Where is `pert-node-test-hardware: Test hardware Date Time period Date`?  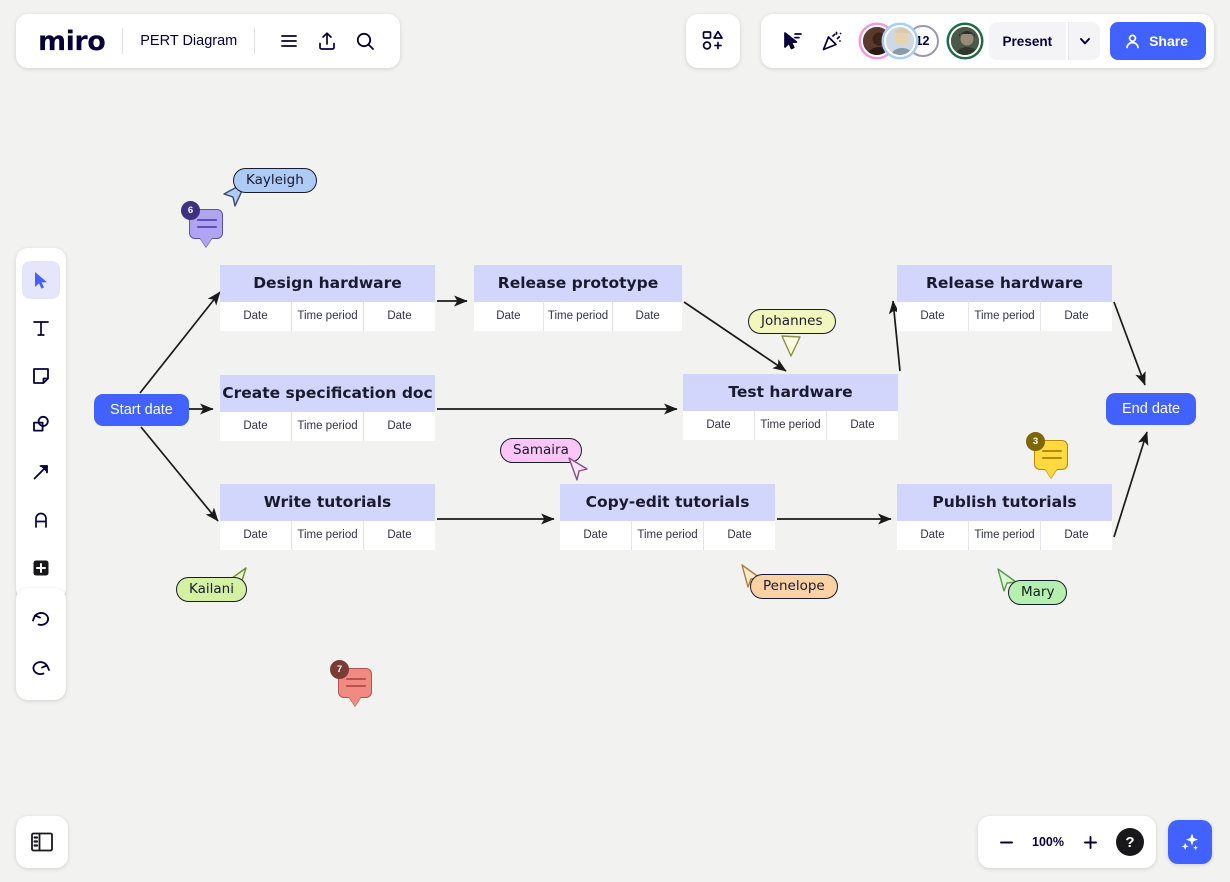
pert-node-test-hardware: Test hardware Date Time period Date is located at coordinates (790, 407).